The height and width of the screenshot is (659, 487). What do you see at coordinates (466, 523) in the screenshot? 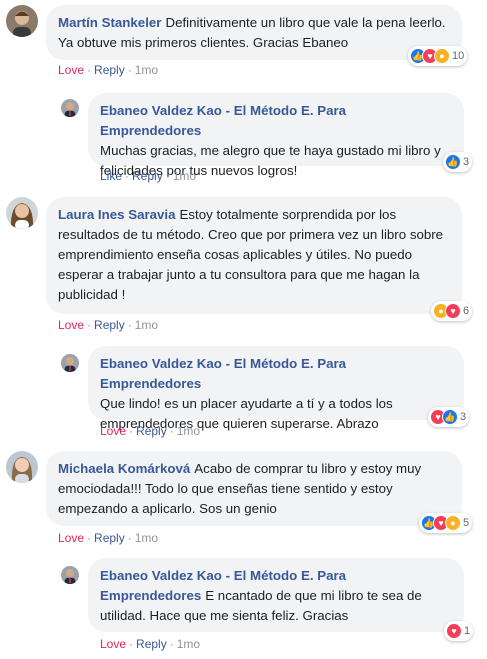
I see `reaction-count: 5` at bounding box center [466, 523].